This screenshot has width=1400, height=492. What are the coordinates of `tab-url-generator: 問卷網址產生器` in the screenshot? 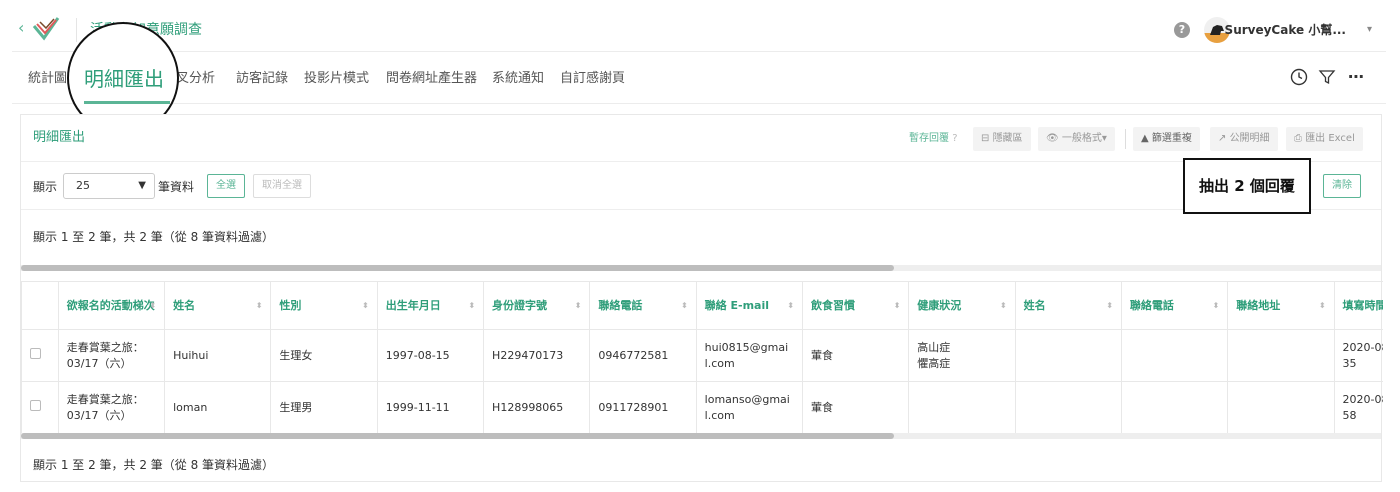 It's located at (431, 79).